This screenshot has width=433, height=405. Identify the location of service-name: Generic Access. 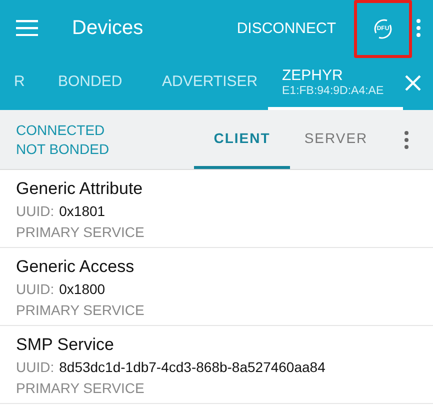
(76, 267).